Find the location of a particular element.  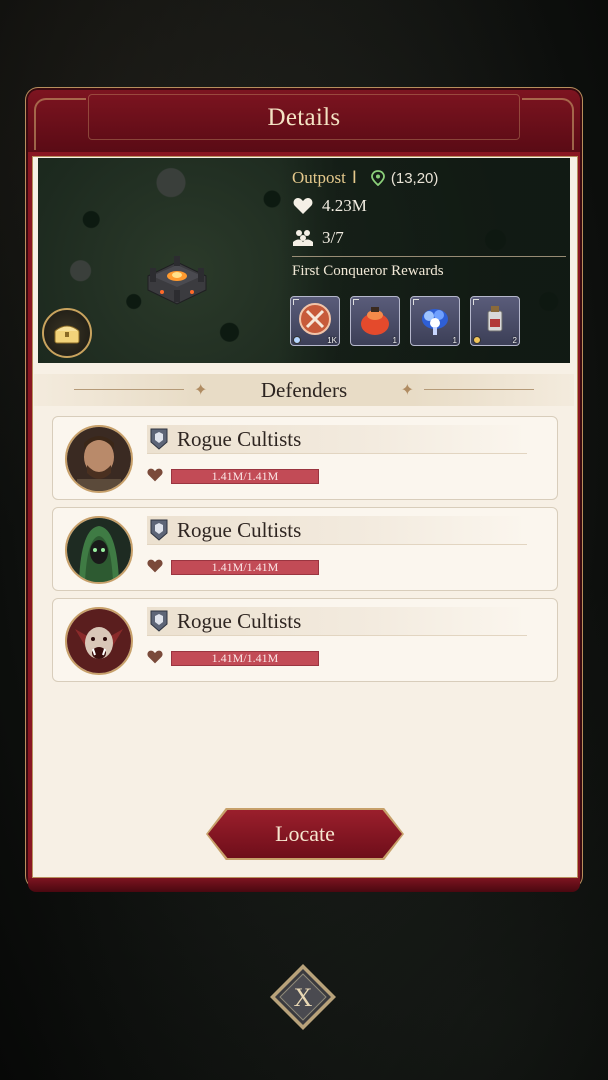

close-label: X is located at coordinates (303, 997).